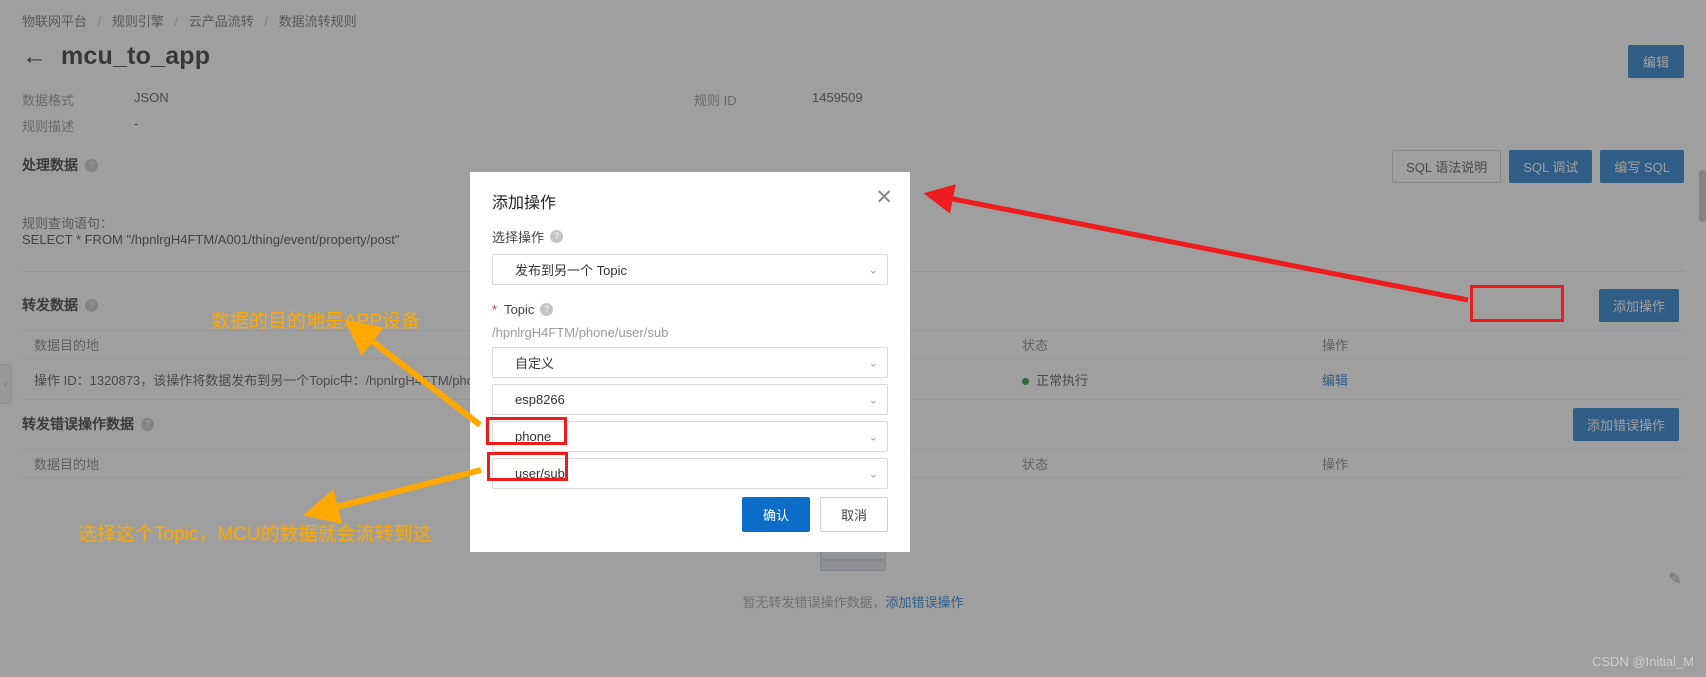 This screenshot has width=1706, height=677. What do you see at coordinates (853, 514) in the screenshot?
I see `cancel-button: 取消` at bounding box center [853, 514].